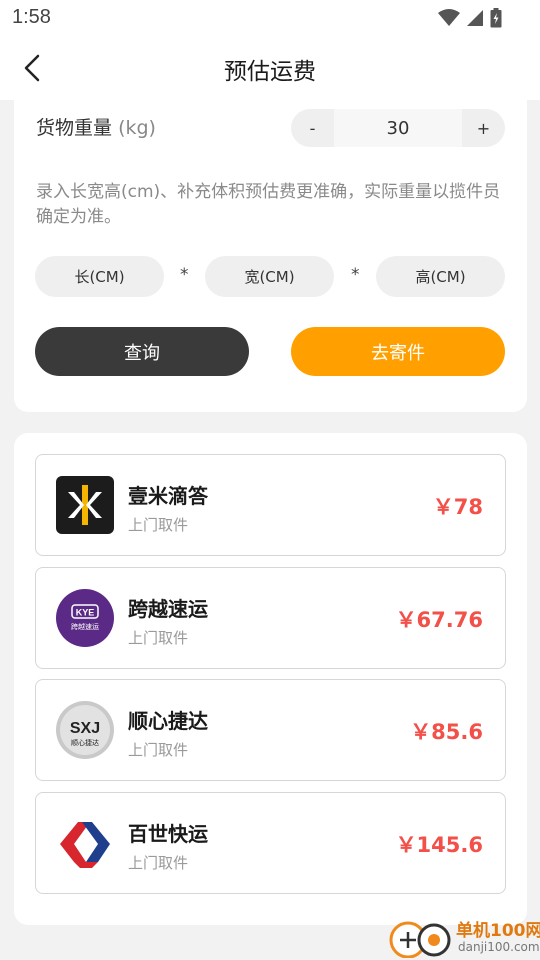 This screenshot has width=540, height=960. What do you see at coordinates (269, 276) in the screenshot?
I see `width-input: 宽(CM)` at bounding box center [269, 276].